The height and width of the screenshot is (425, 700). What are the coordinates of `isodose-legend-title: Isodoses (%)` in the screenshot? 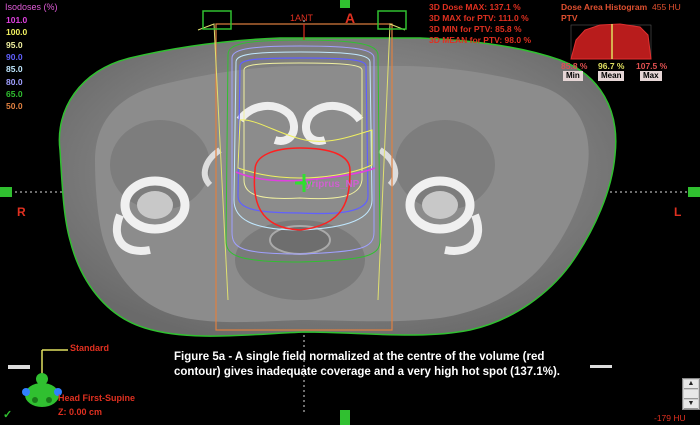 It's located at (31, 7).